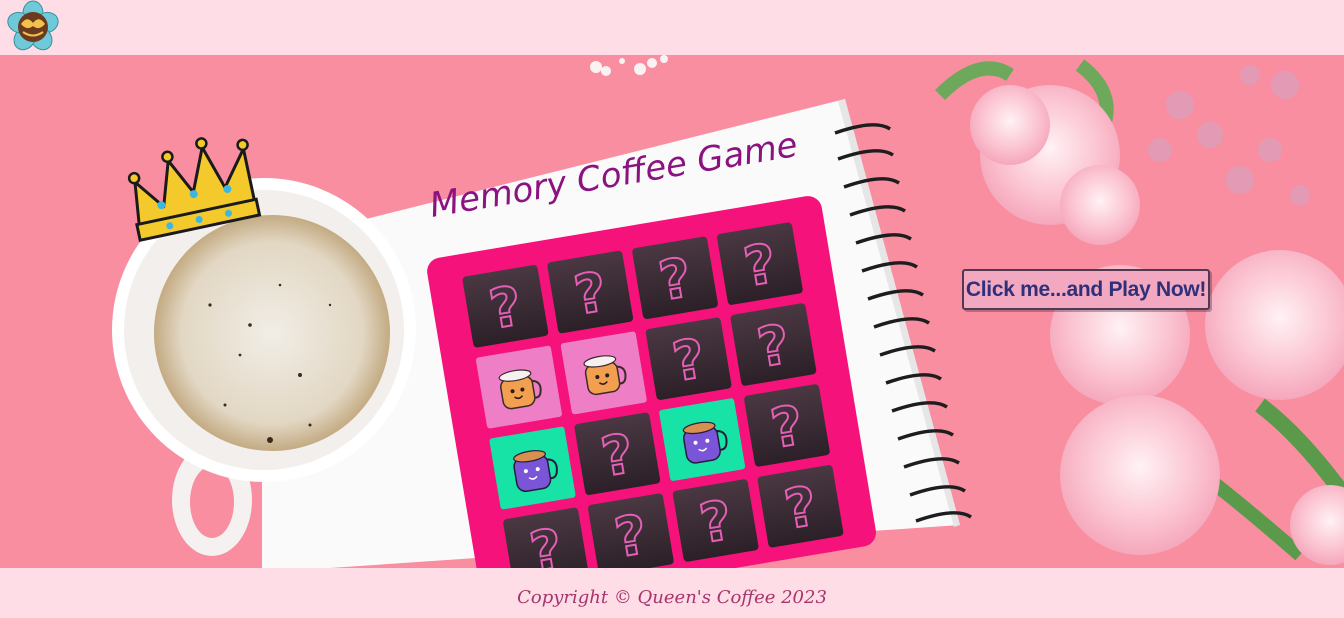 The height and width of the screenshot is (618, 1344). I want to click on site-header, so click(672, 27).